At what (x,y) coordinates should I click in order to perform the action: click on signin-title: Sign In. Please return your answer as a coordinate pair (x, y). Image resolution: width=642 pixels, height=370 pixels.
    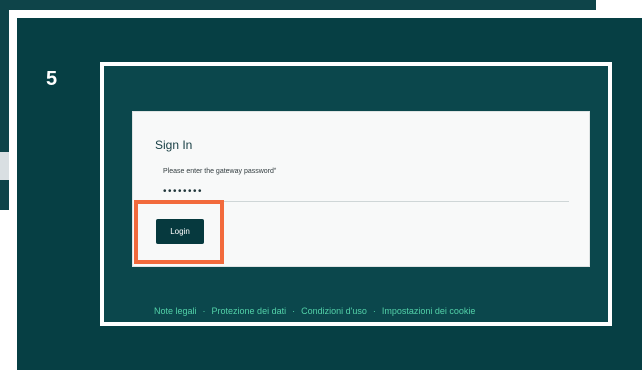
    Looking at the image, I should click on (174, 145).